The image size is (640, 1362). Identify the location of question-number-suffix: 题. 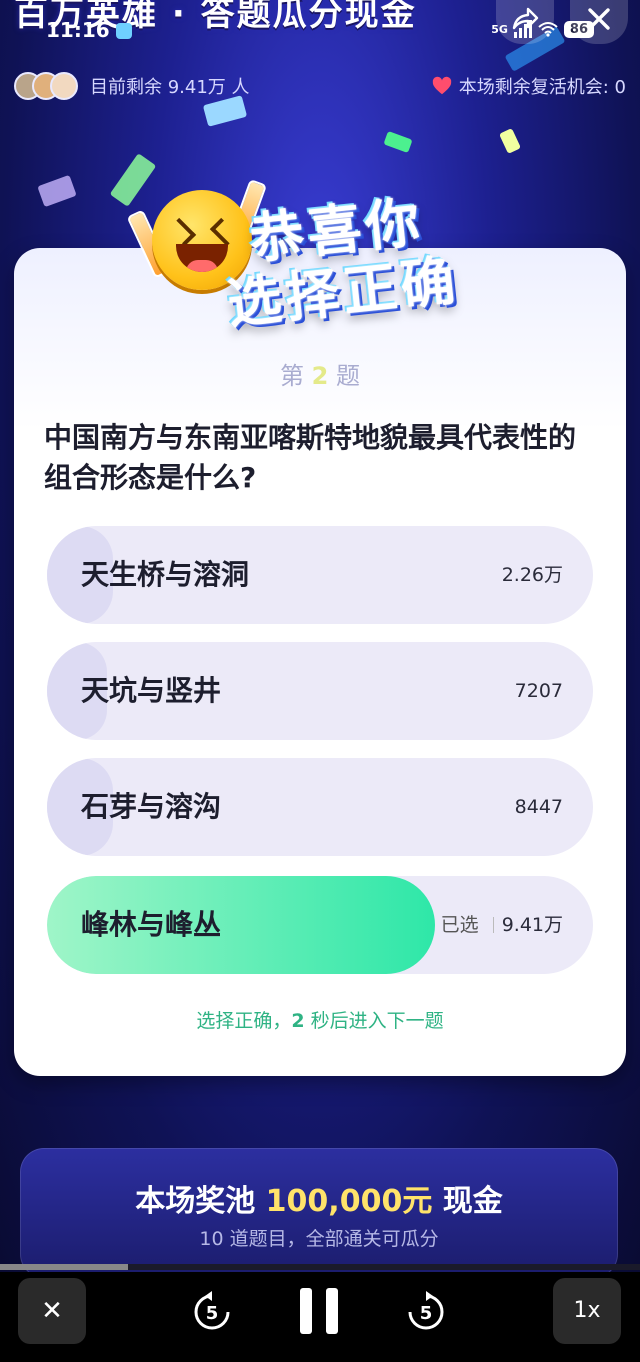
(347, 376).